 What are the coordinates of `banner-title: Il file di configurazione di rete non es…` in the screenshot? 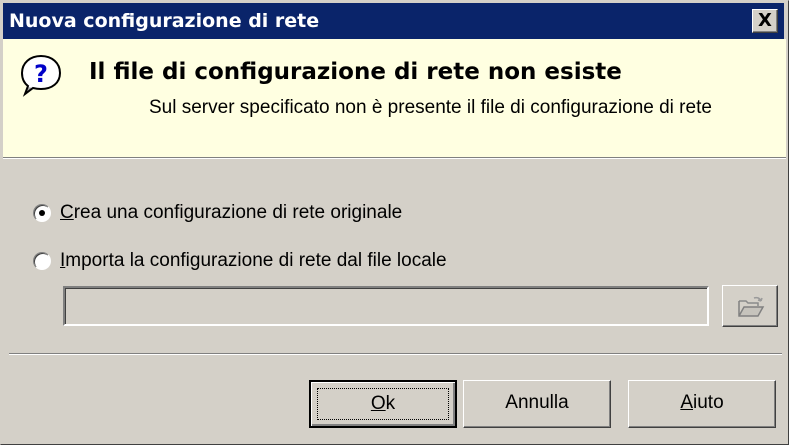 It's located at (355, 72).